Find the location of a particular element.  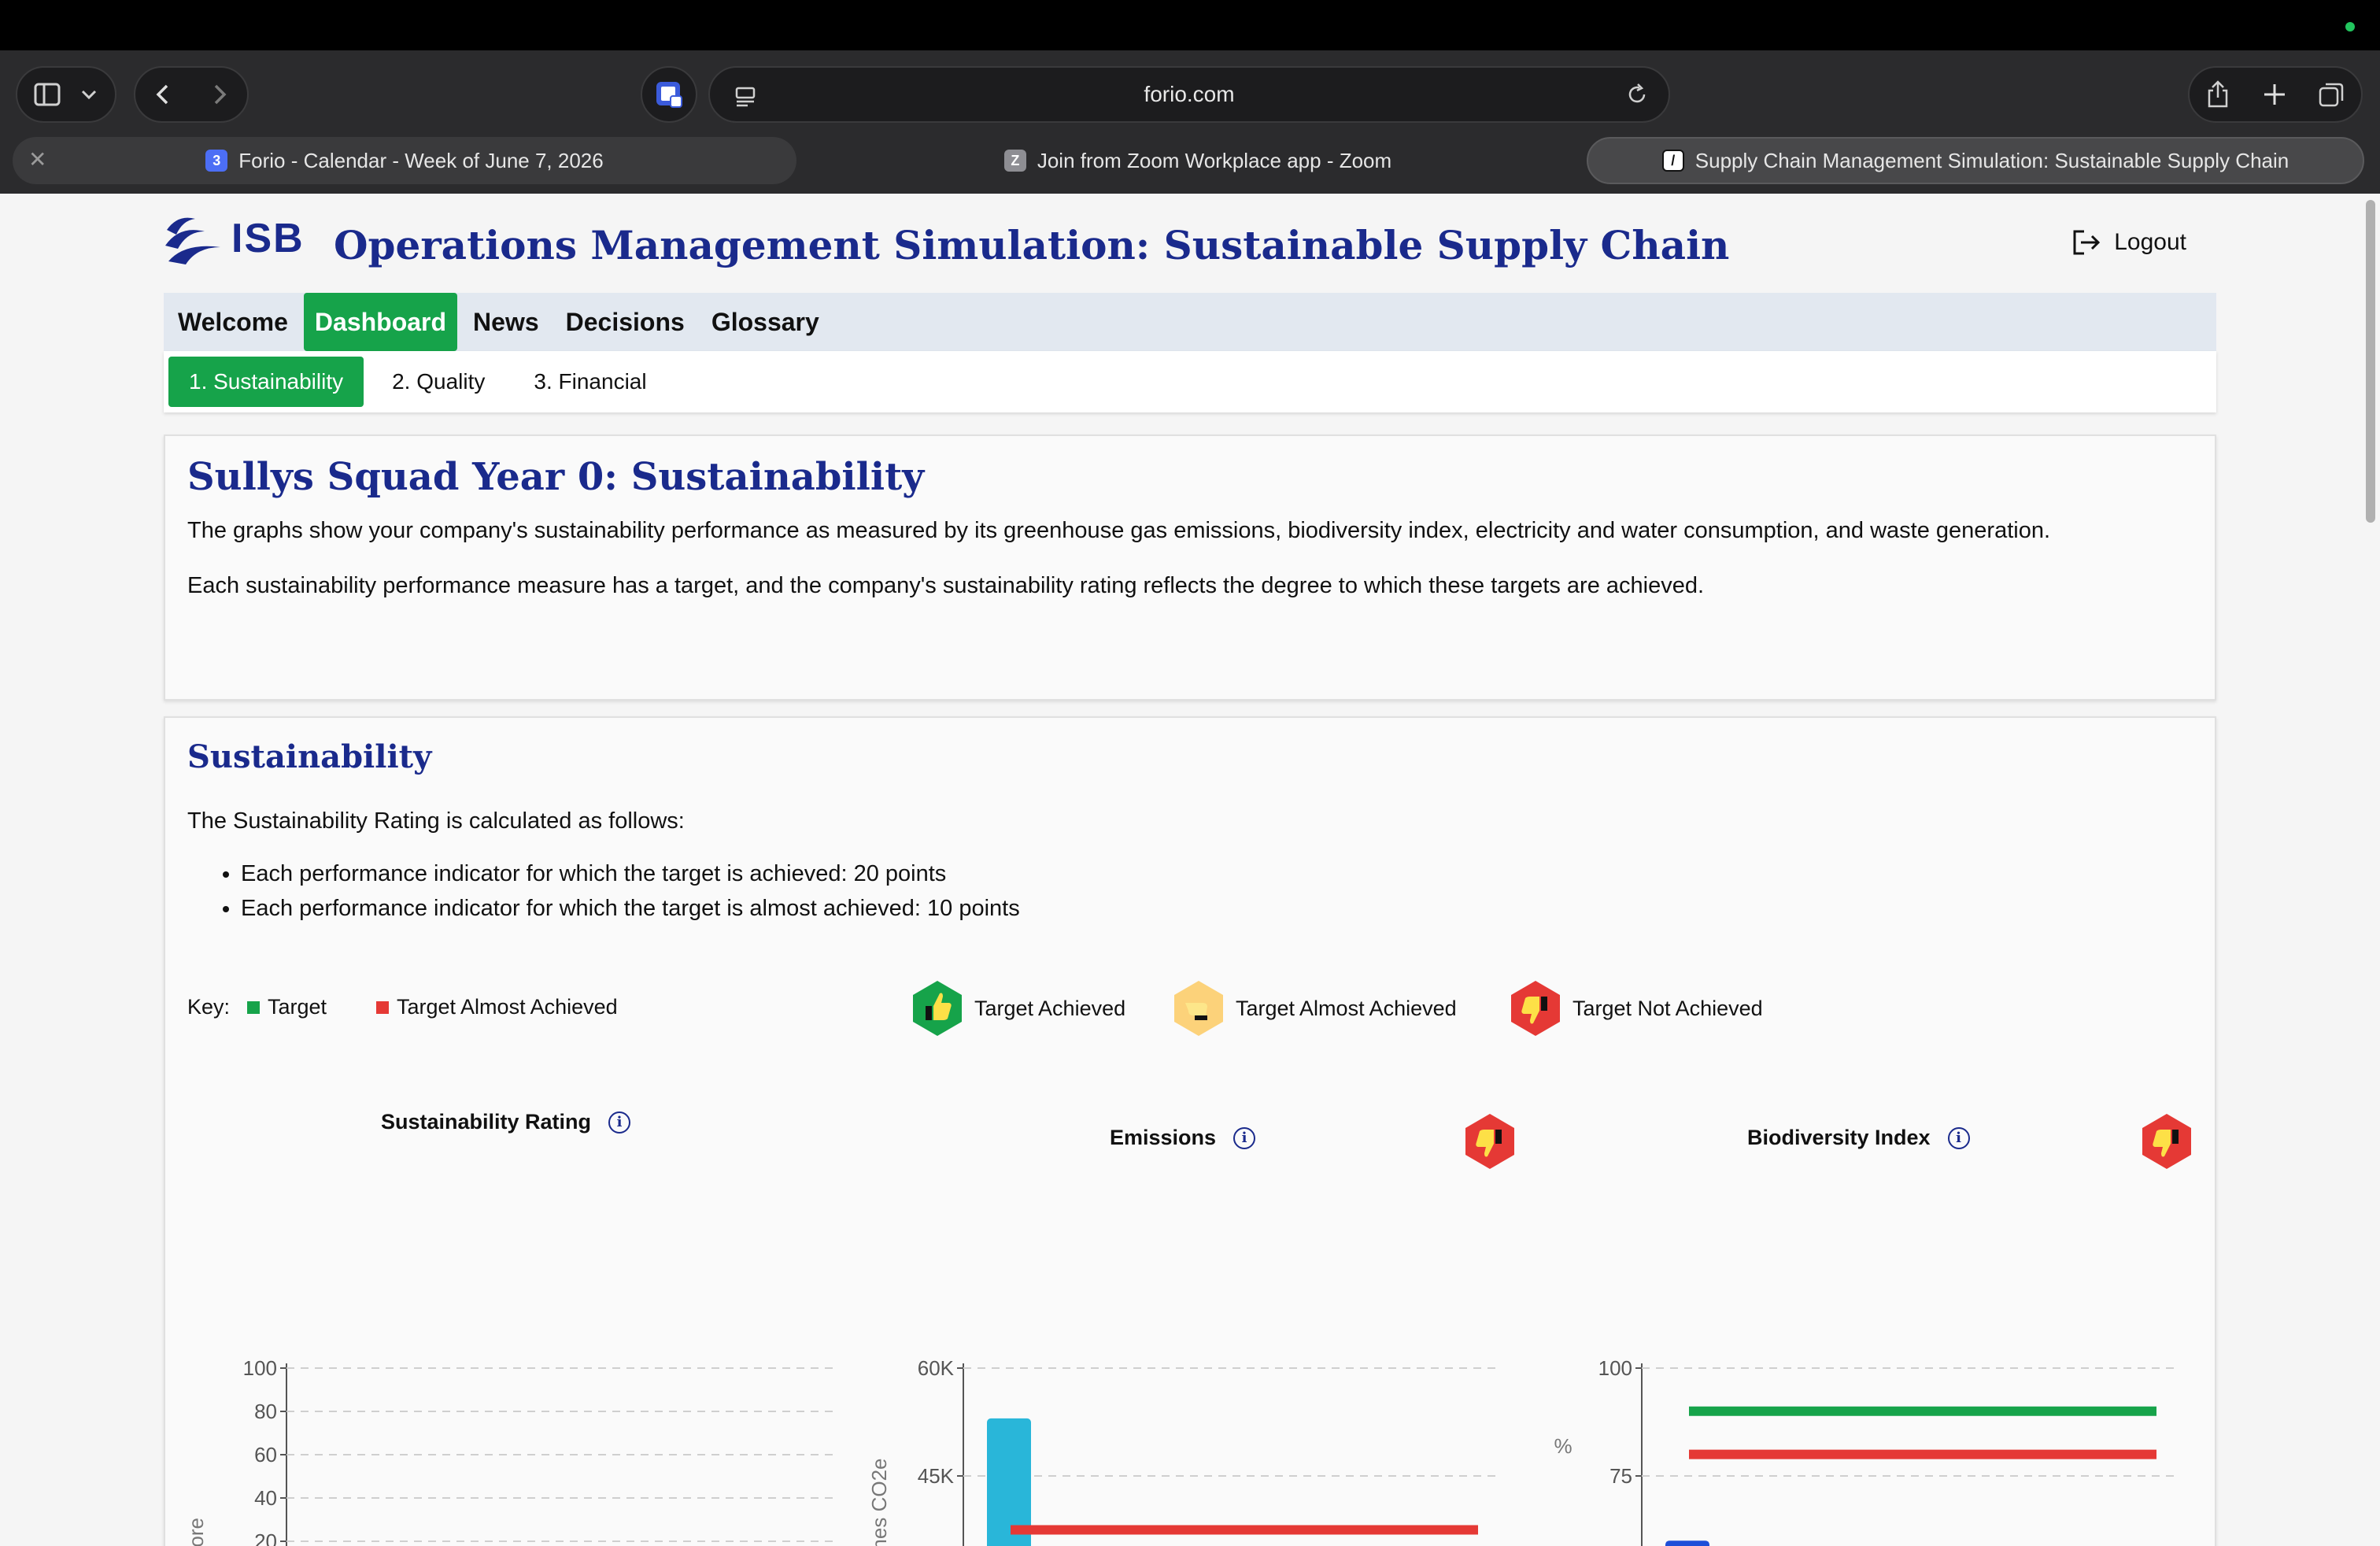

address-bar: forio.com is located at coordinates (1189, 95).